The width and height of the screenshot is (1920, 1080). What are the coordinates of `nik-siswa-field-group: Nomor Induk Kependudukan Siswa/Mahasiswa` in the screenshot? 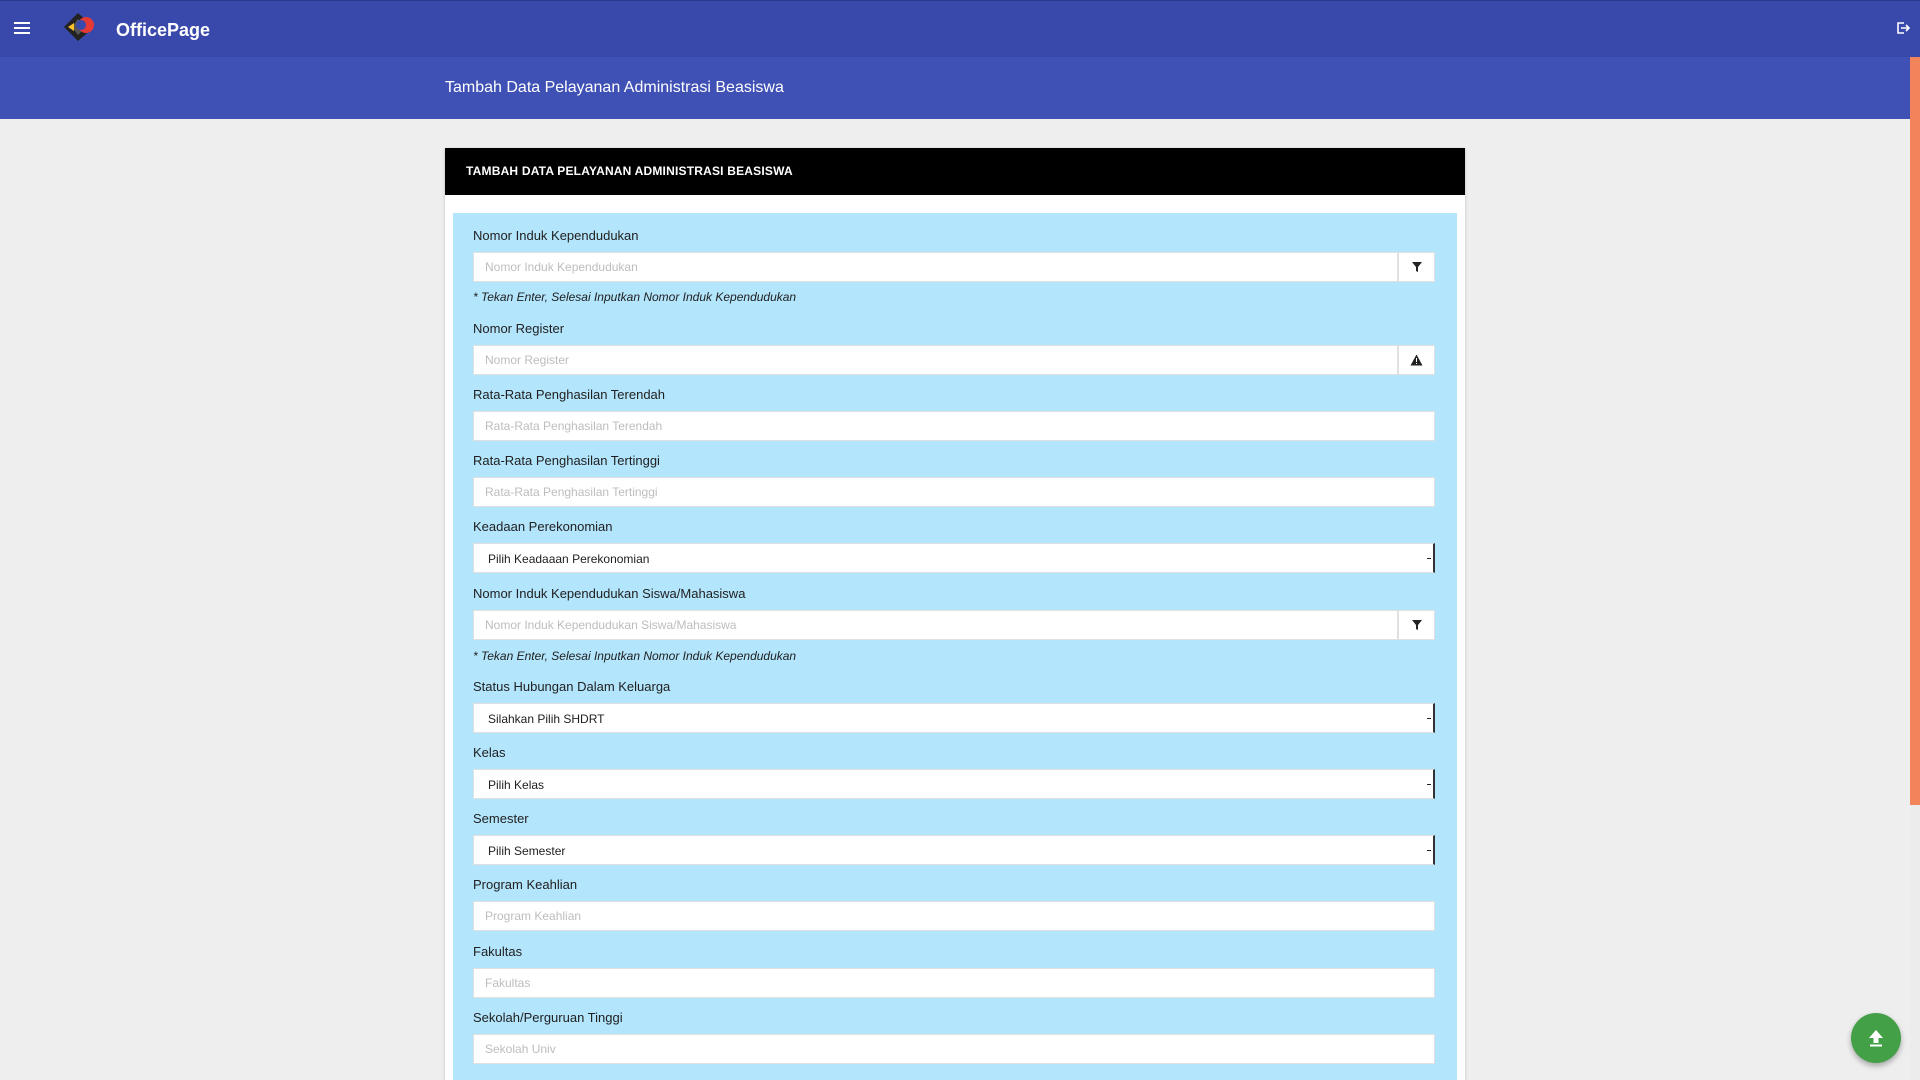 It's located at (954, 613).